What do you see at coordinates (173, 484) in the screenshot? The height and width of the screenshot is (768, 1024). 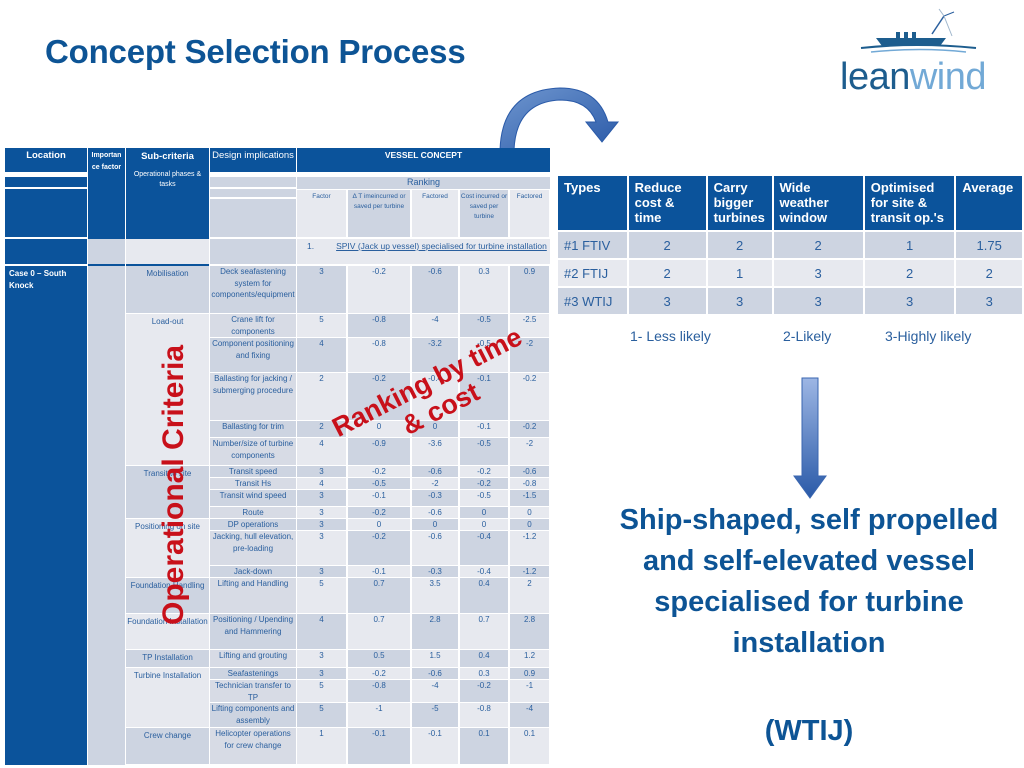 I see `operational-criteria-label: Operational Criteria` at bounding box center [173, 484].